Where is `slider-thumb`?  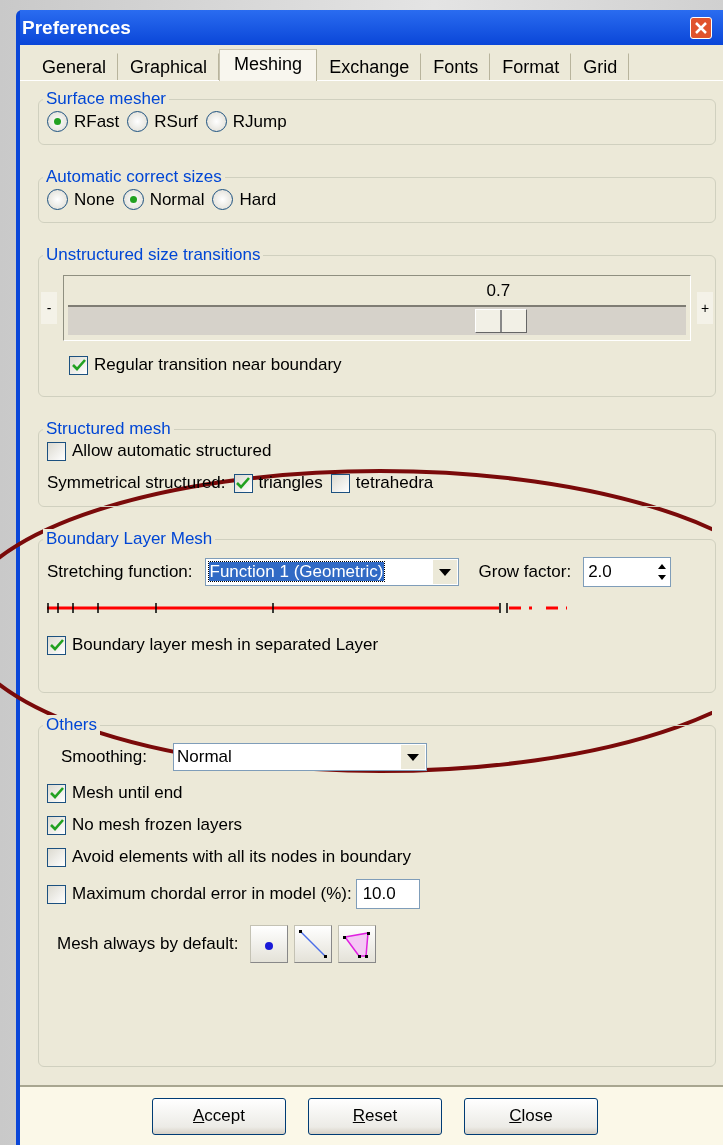
slider-thumb is located at coordinates (500, 321).